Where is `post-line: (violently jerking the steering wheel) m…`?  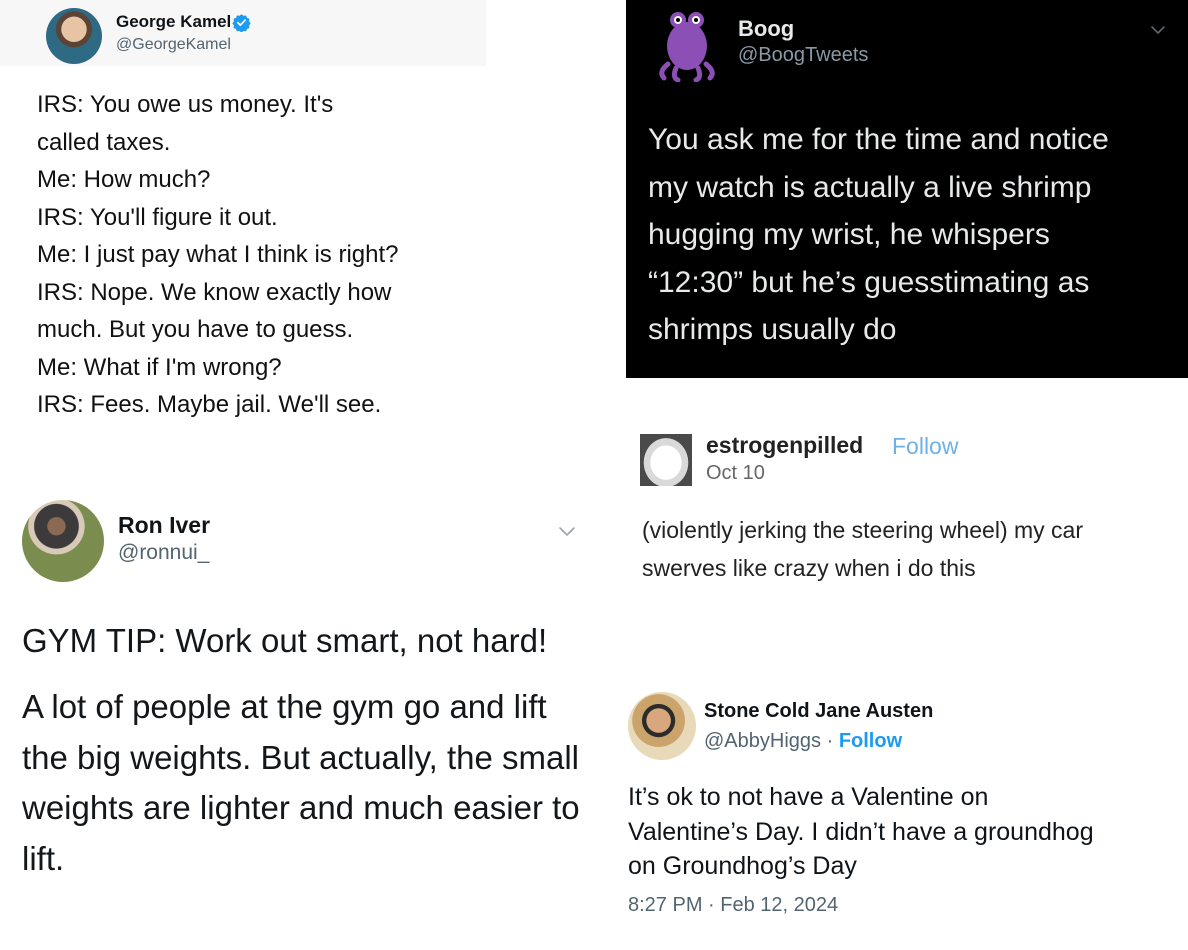
post-line: (violently jerking the steering wheel) m… is located at coordinates (863, 530).